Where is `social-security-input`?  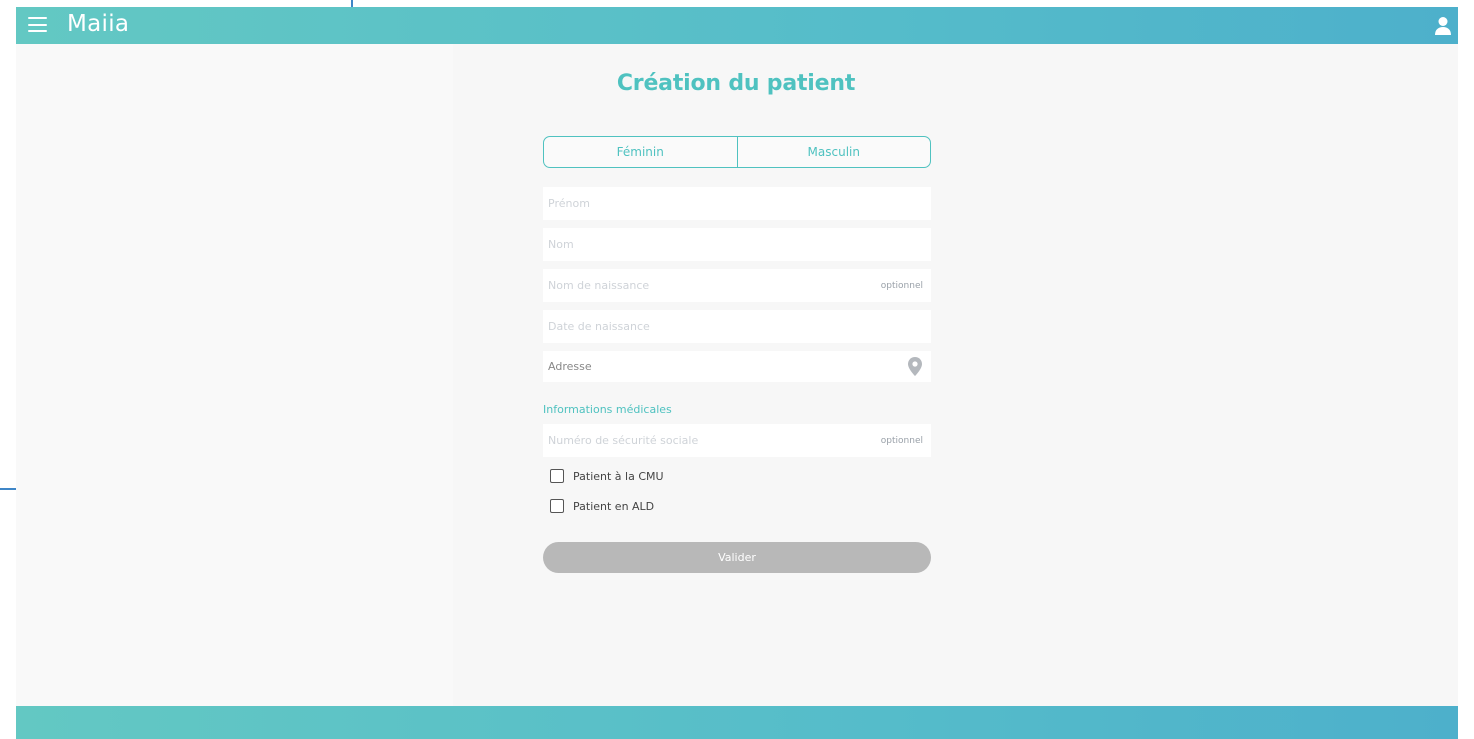 social-security-input is located at coordinates (712, 440).